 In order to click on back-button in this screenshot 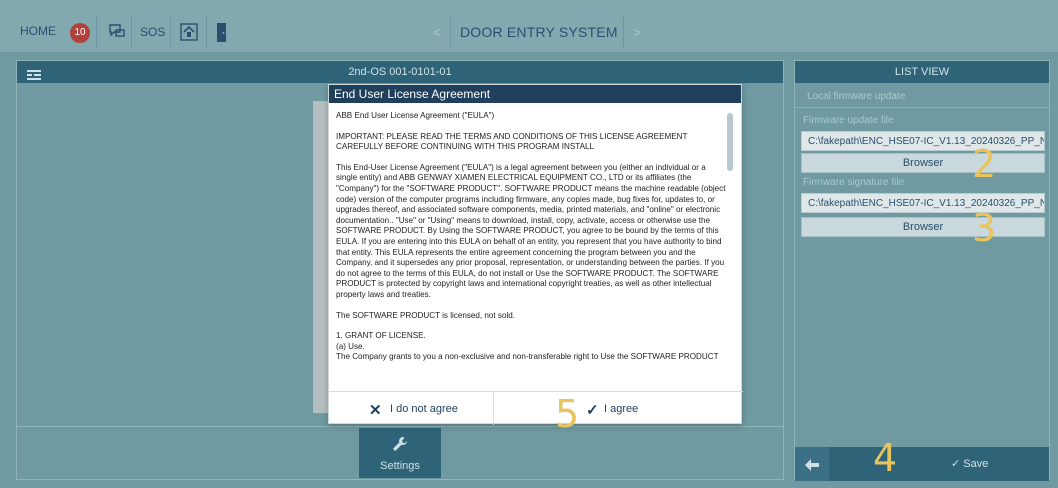, I will do `click(812, 464)`.